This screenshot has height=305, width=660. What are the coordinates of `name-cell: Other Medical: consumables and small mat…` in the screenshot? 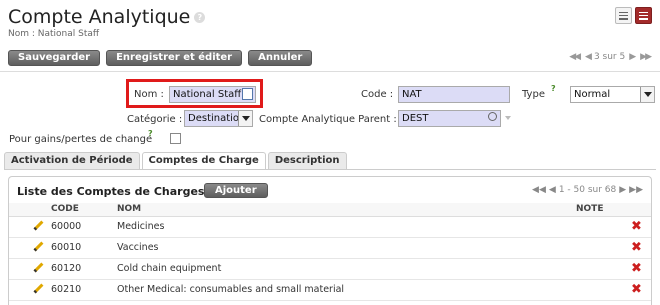 It's located at (346, 290).